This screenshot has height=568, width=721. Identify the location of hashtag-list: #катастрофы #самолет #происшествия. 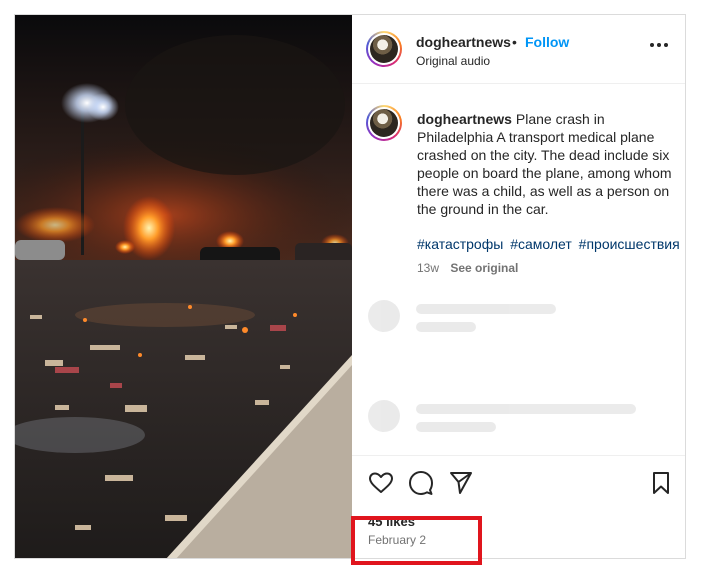
(550, 244).